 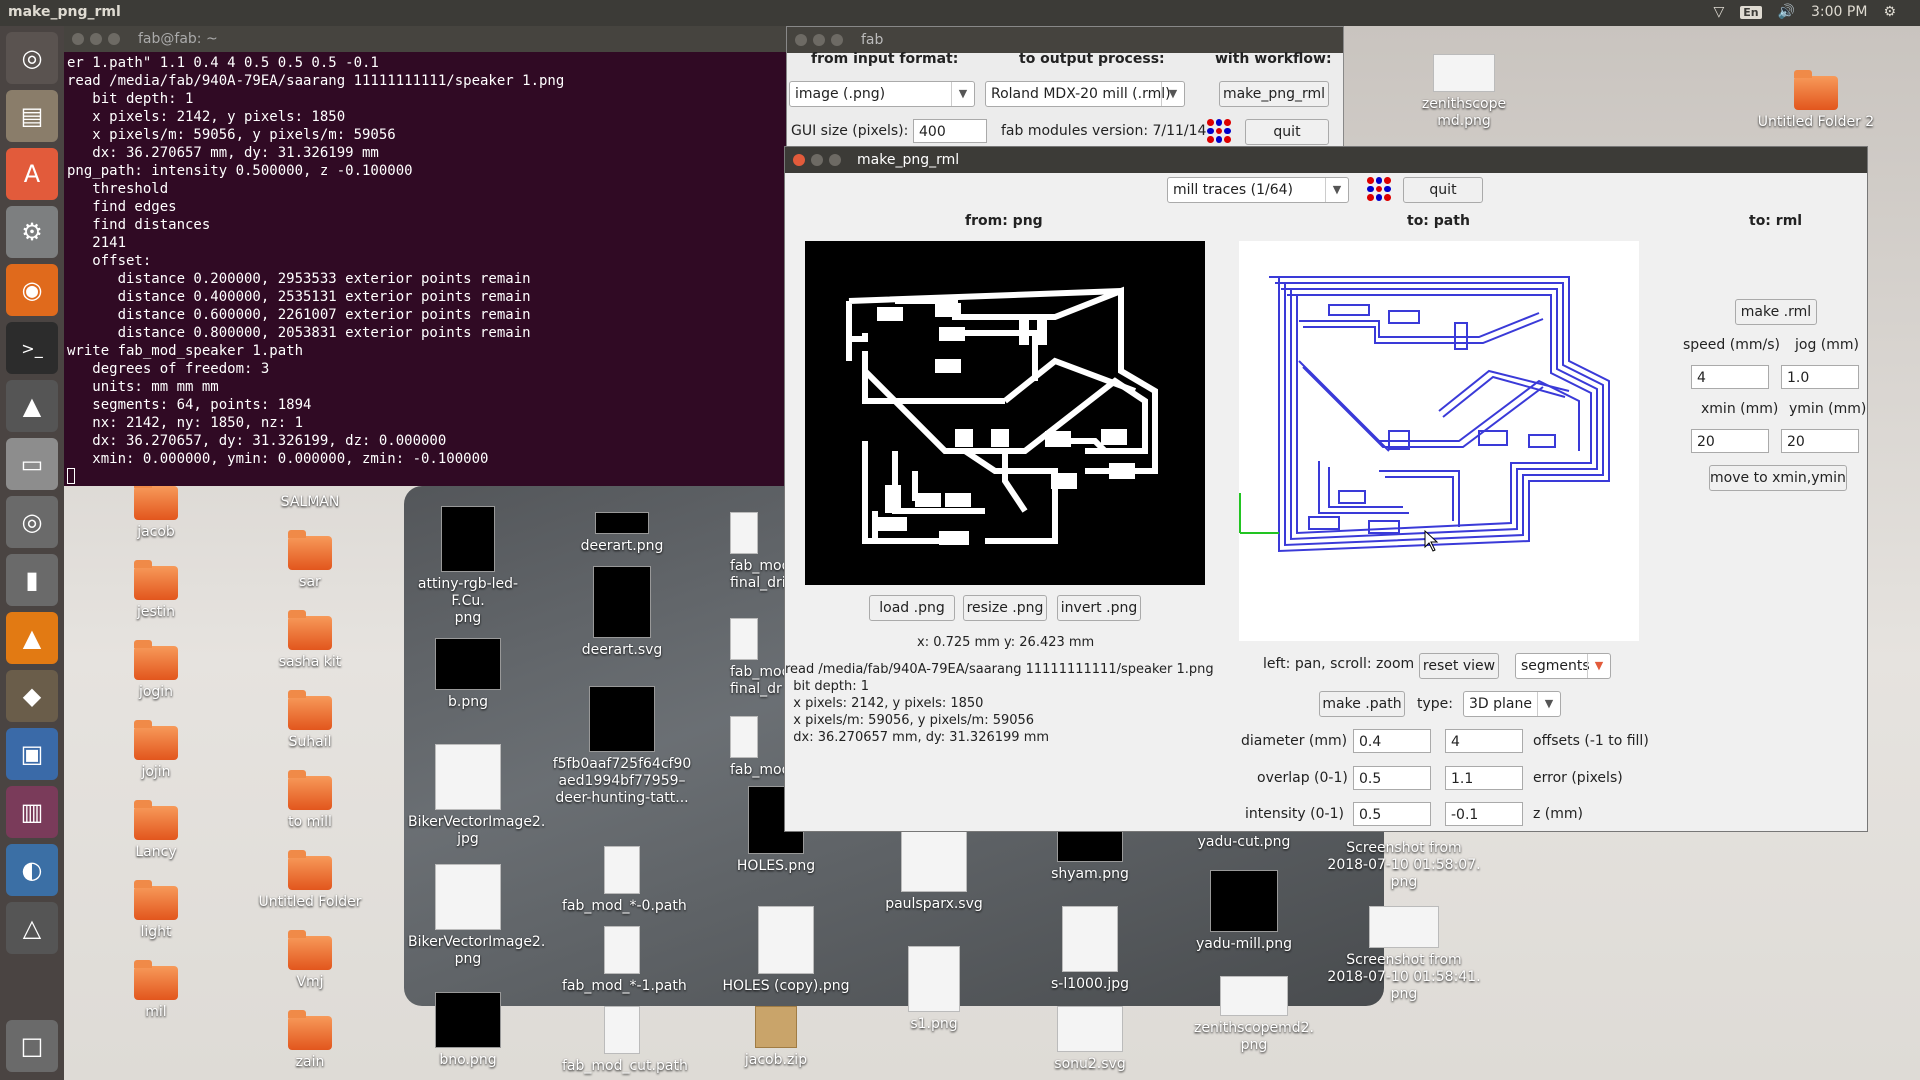 I want to click on file-holes-copy: HOLES (copy).png, so click(x=786, y=950).